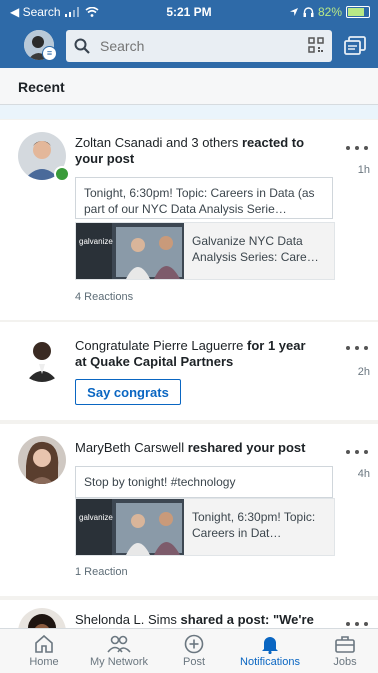 This screenshot has height=673, width=378. Describe the element at coordinates (189, 86) in the screenshot. I see `section-header: Recent` at that location.